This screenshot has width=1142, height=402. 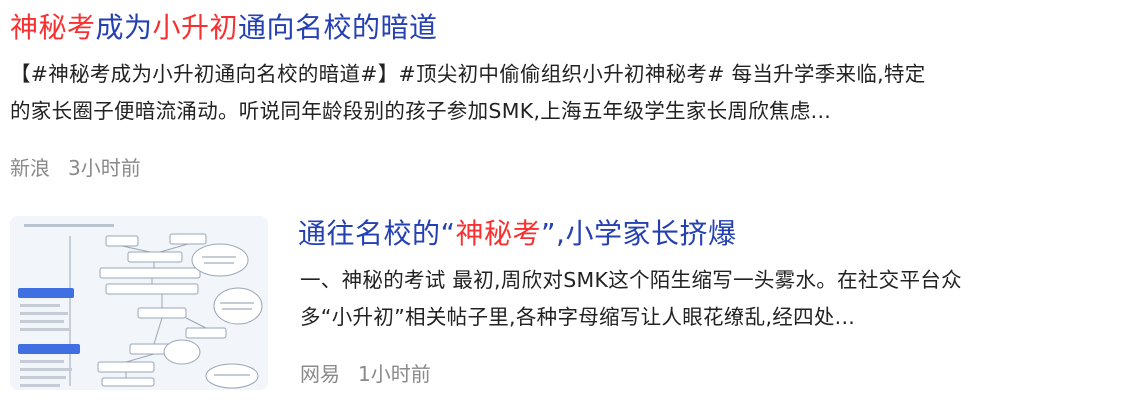 What do you see at coordinates (631, 280) in the screenshot?
I see `result-2-snippet-line-1: 一、神秘的考试 最初,周欣对SMK这个陌生缩写一头雾水。在社交平台众` at bounding box center [631, 280].